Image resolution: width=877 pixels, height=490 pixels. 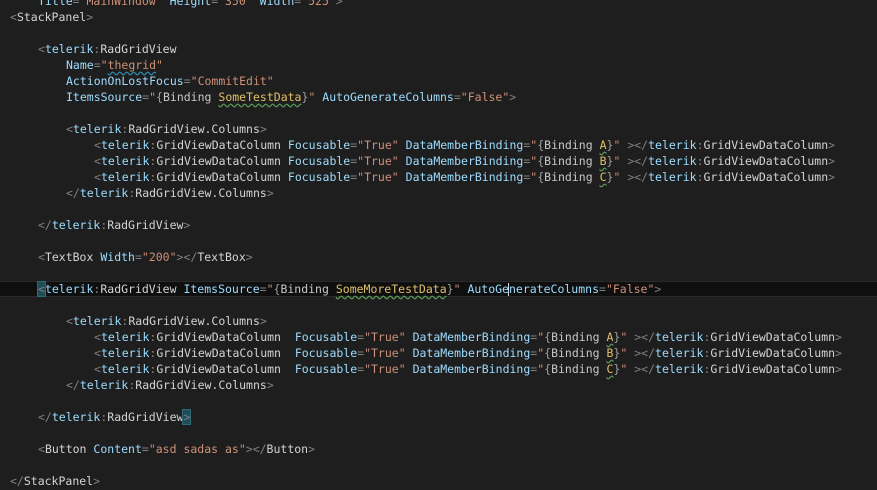 I want to click on code-token-bindarg: C, so click(x=603, y=177).